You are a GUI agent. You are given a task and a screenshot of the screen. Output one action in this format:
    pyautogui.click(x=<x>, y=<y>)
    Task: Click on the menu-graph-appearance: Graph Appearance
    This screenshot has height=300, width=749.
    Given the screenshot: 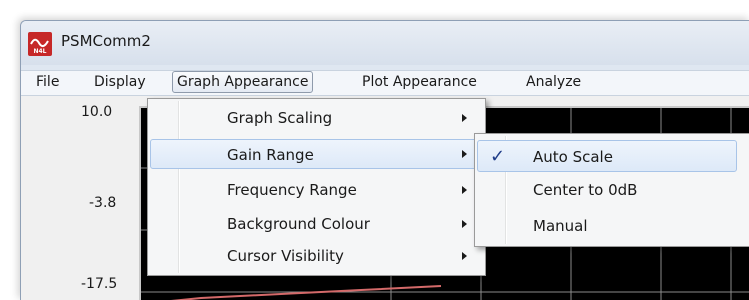 What is the action you would take?
    pyautogui.click(x=243, y=82)
    